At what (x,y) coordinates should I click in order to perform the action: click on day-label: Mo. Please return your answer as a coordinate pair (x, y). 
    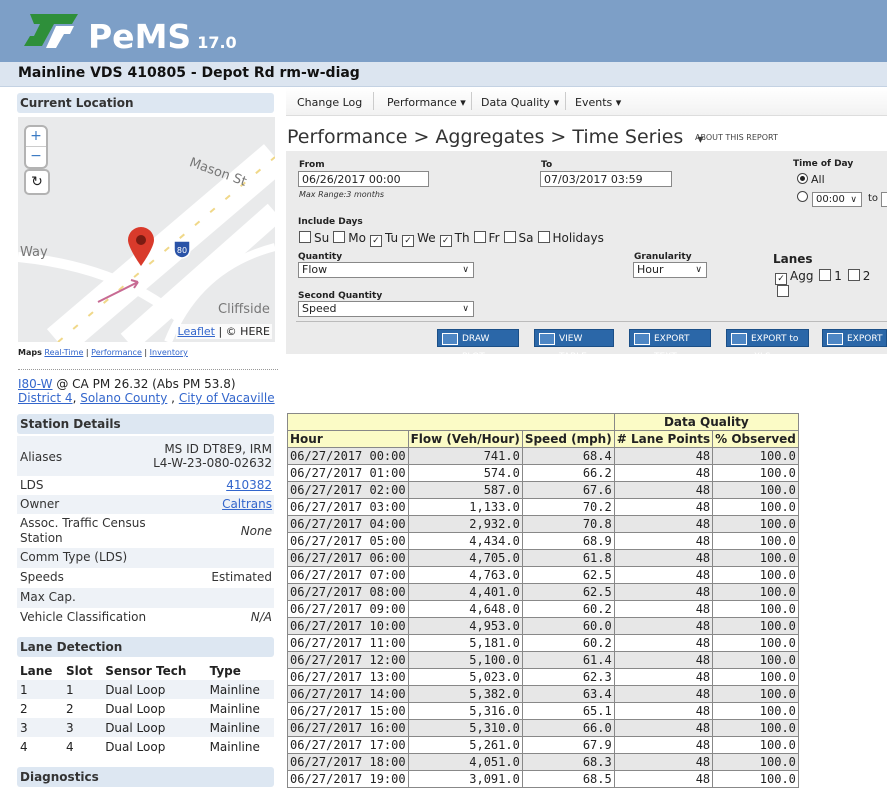
    Looking at the image, I should click on (357, 238).